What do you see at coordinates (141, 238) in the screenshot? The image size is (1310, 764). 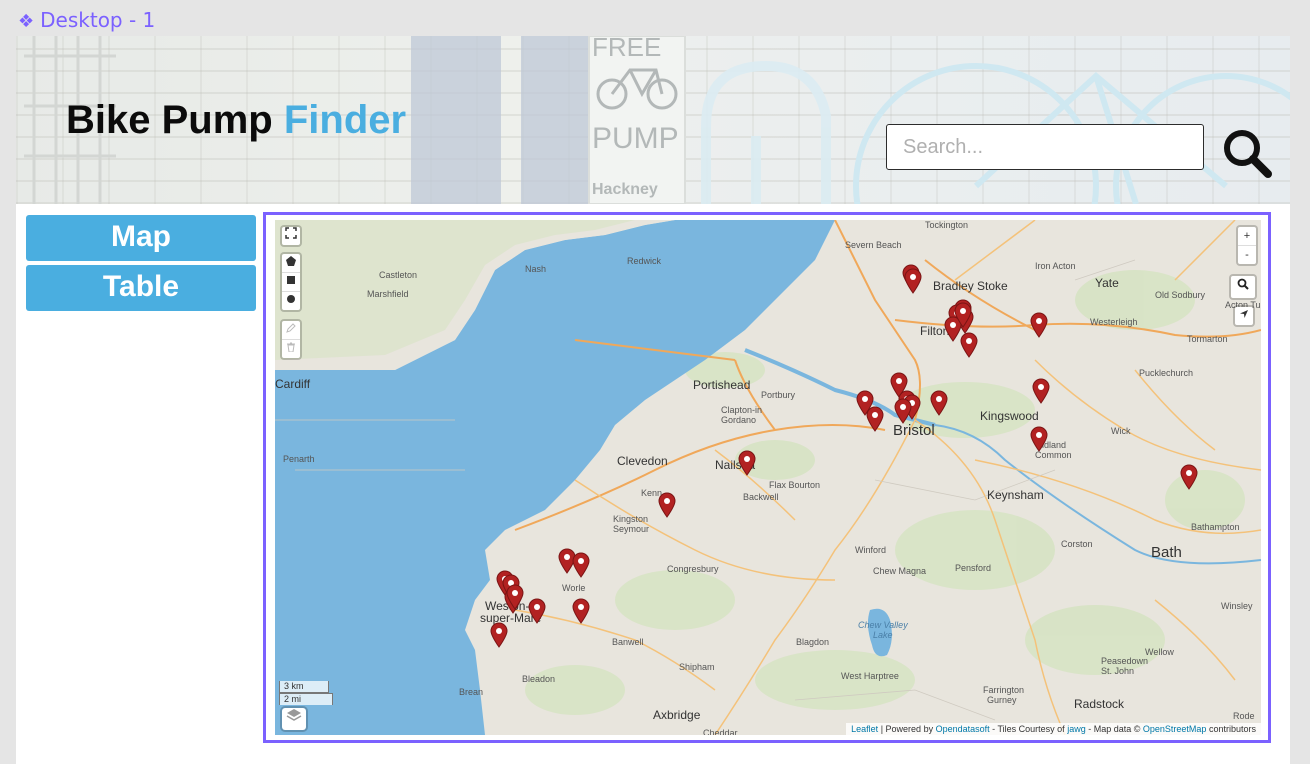 I see `map-nav-button: Map` at bounding box center [141, 238].